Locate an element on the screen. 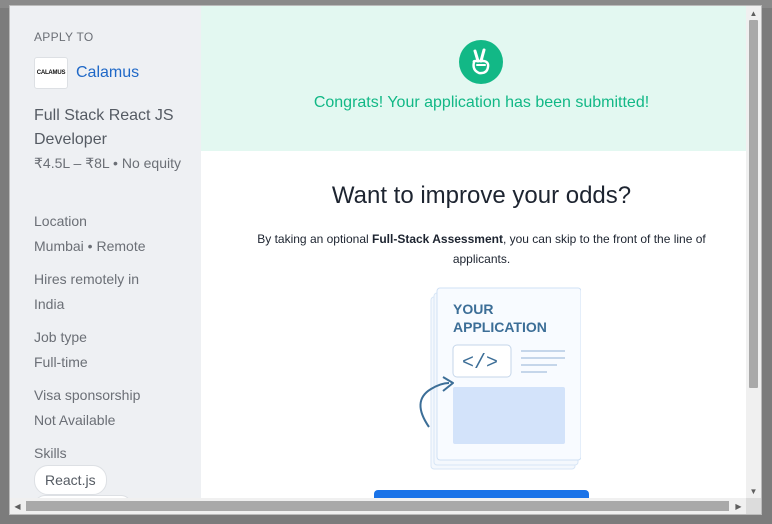 This screenshot has width=772, height=524. hires-remotely-value: India is located at coordinates (49, 304).